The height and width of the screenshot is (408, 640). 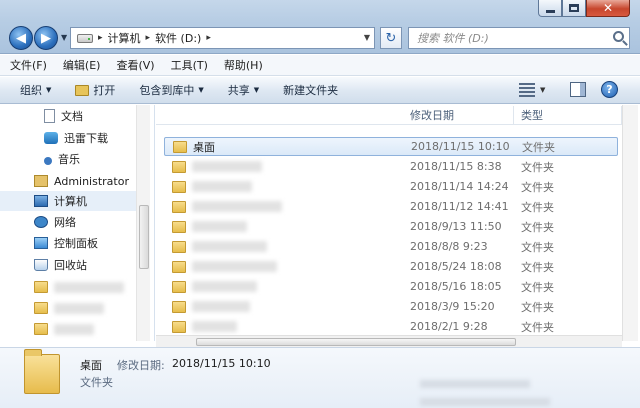 What do you see at coordinates (578, 89) in the screenshot?
I see `preview-pane-icon` at bounding box center [578, 89].